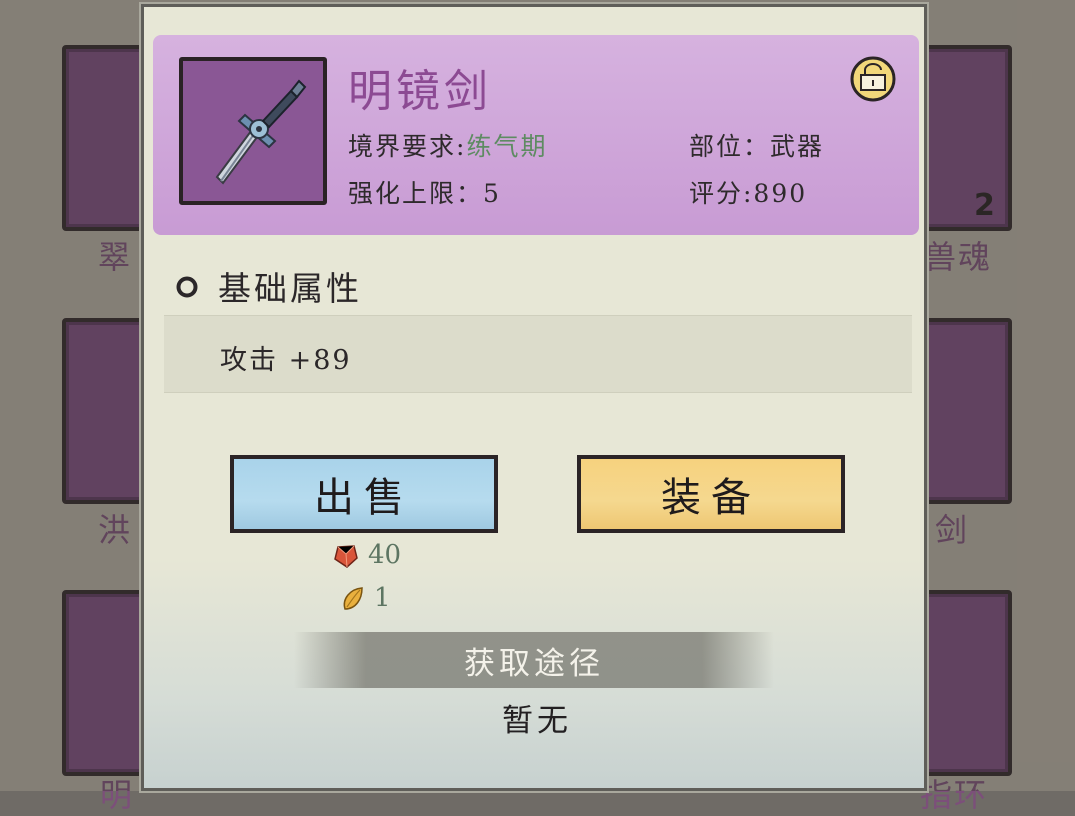 This screenshot has height=816, width=1075. Describe the element at coordinates (290, 288) in the screenshot. I see `base-attributes-title: 基础属性` at that location.